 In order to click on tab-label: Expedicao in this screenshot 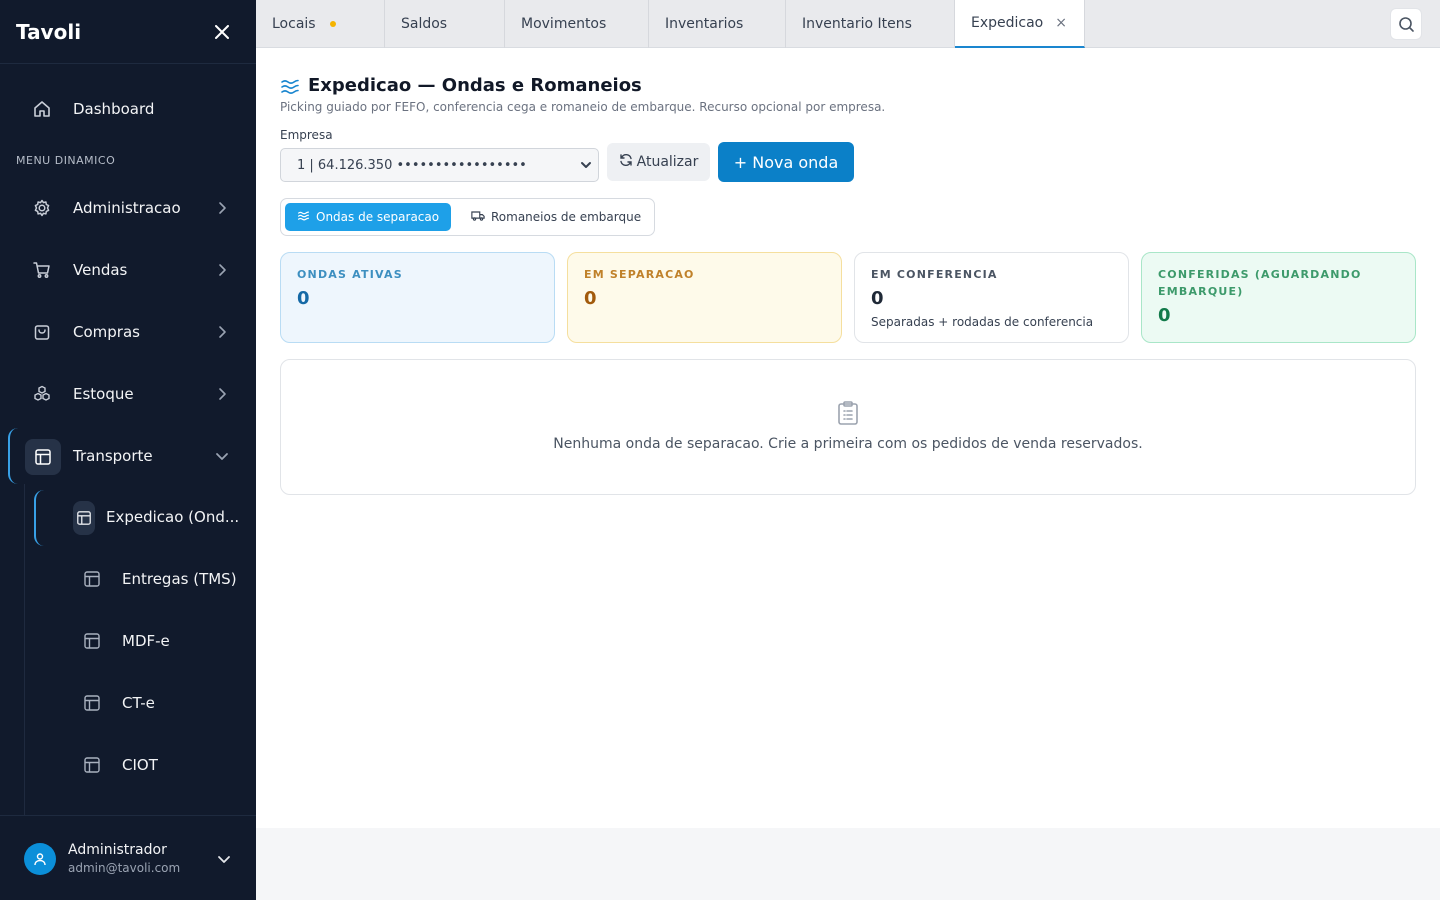, I will do `click(1007, 23)`.